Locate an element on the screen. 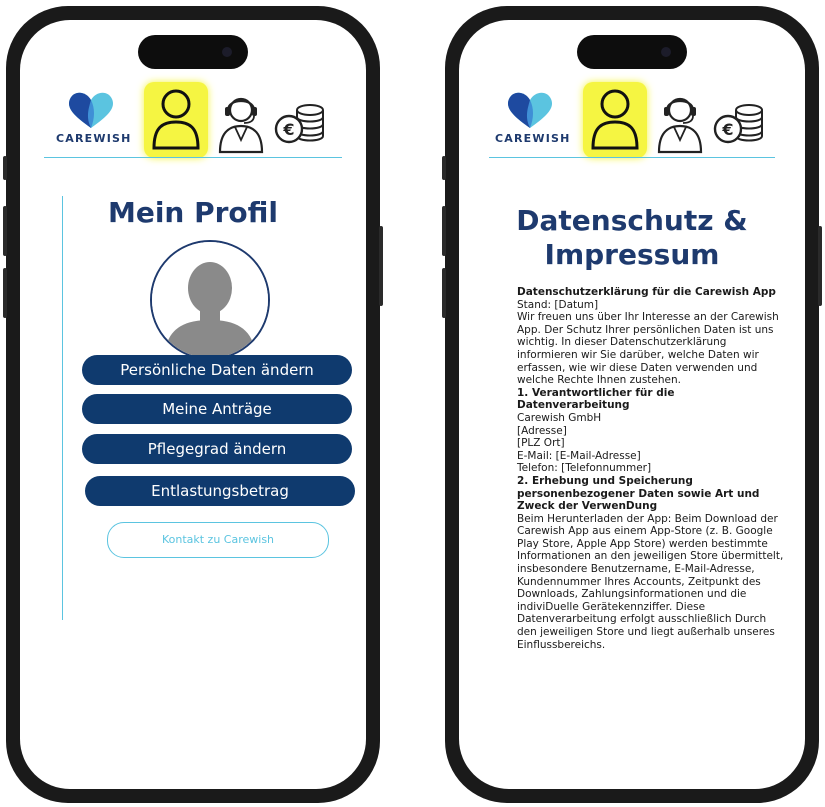 The image size is (825, 807). content-border-line is located at coordinates (62, 408).